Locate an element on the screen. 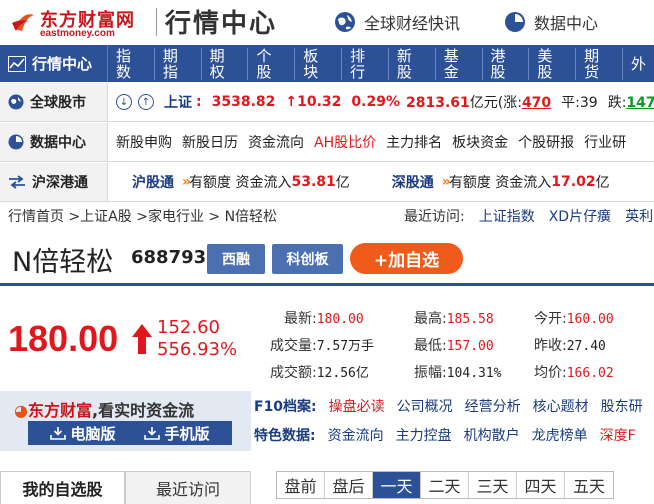  period-tab-2d: 二天 is located at coordinates (445, 485).